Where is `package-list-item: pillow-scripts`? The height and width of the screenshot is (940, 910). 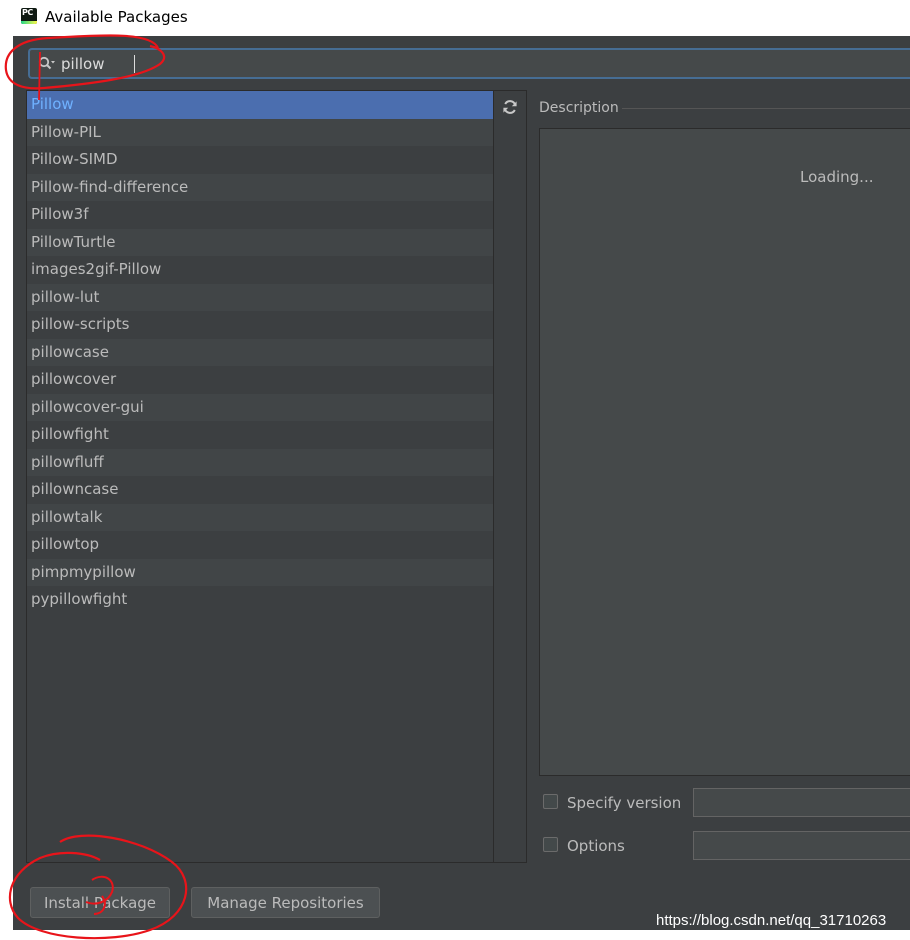 package-list-item: pillow-scripts is located at coordinates (260, 325).